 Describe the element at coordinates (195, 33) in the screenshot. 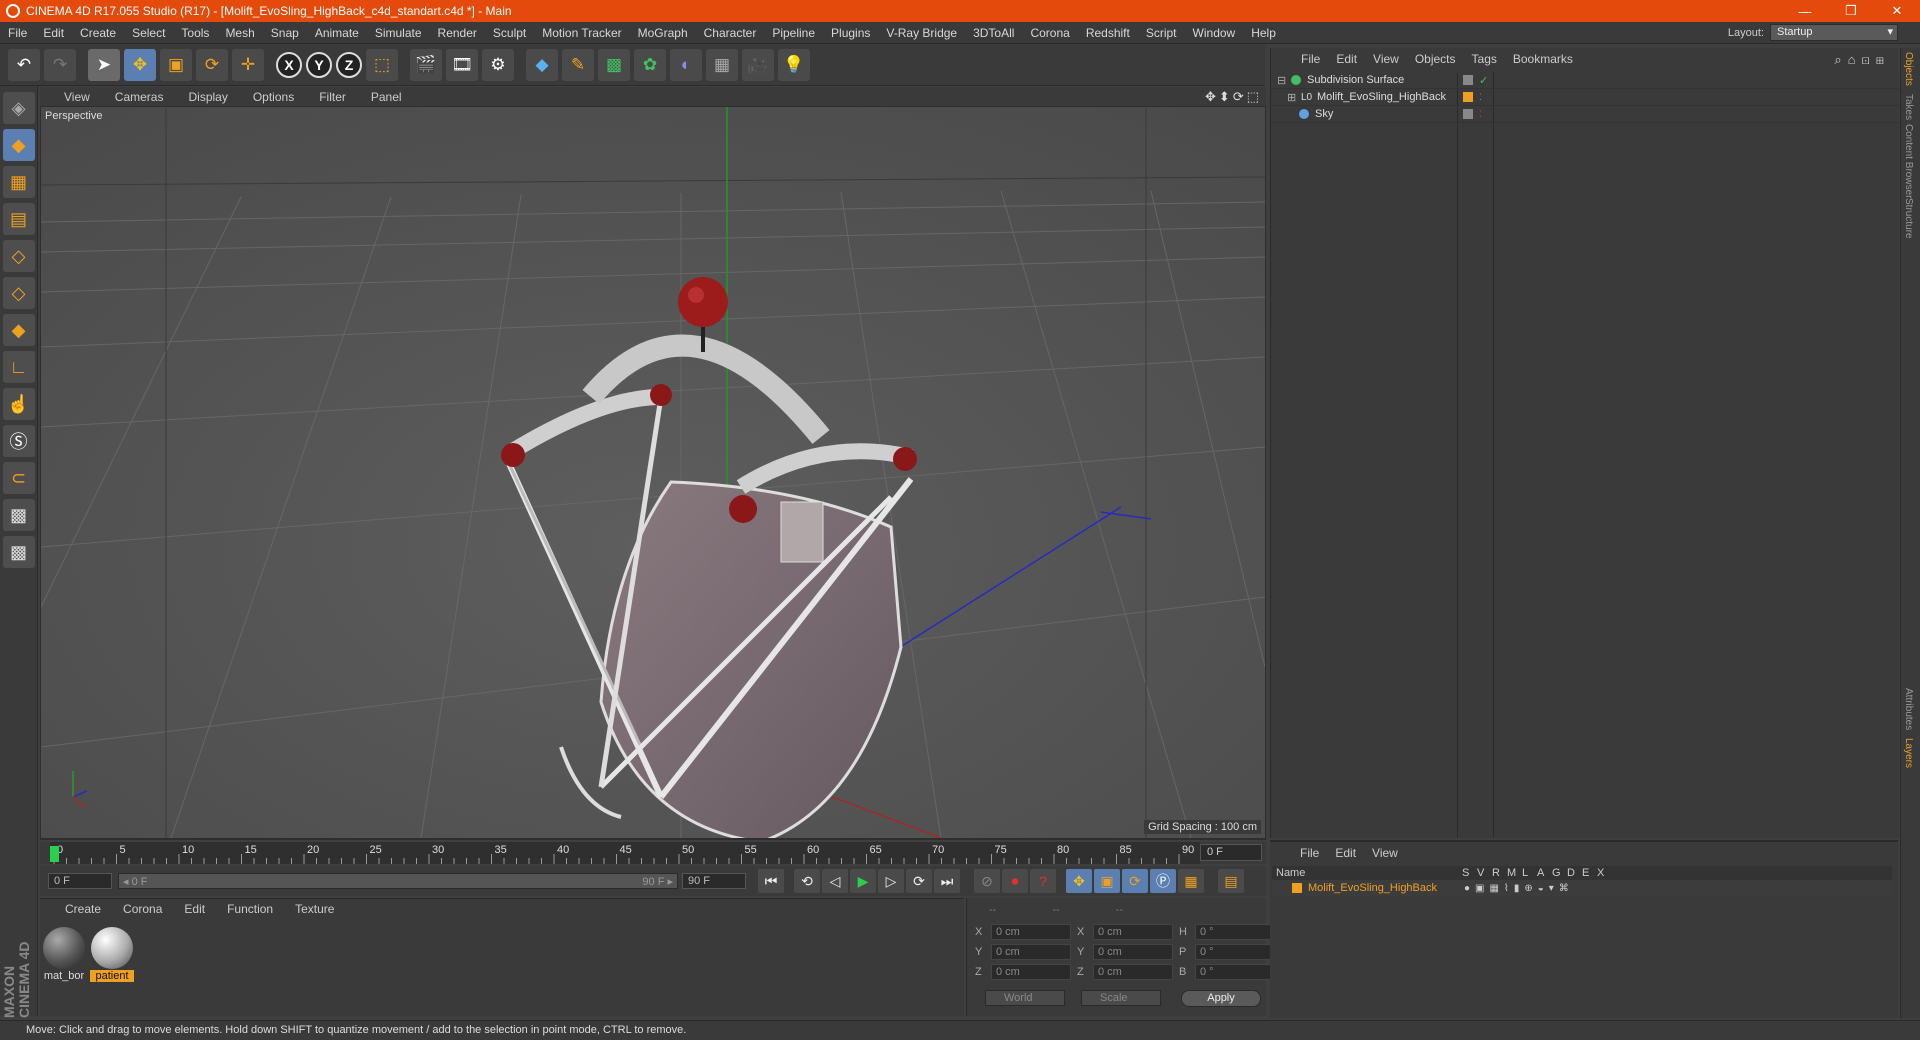

I see `menu-tools: Tools` at that location.